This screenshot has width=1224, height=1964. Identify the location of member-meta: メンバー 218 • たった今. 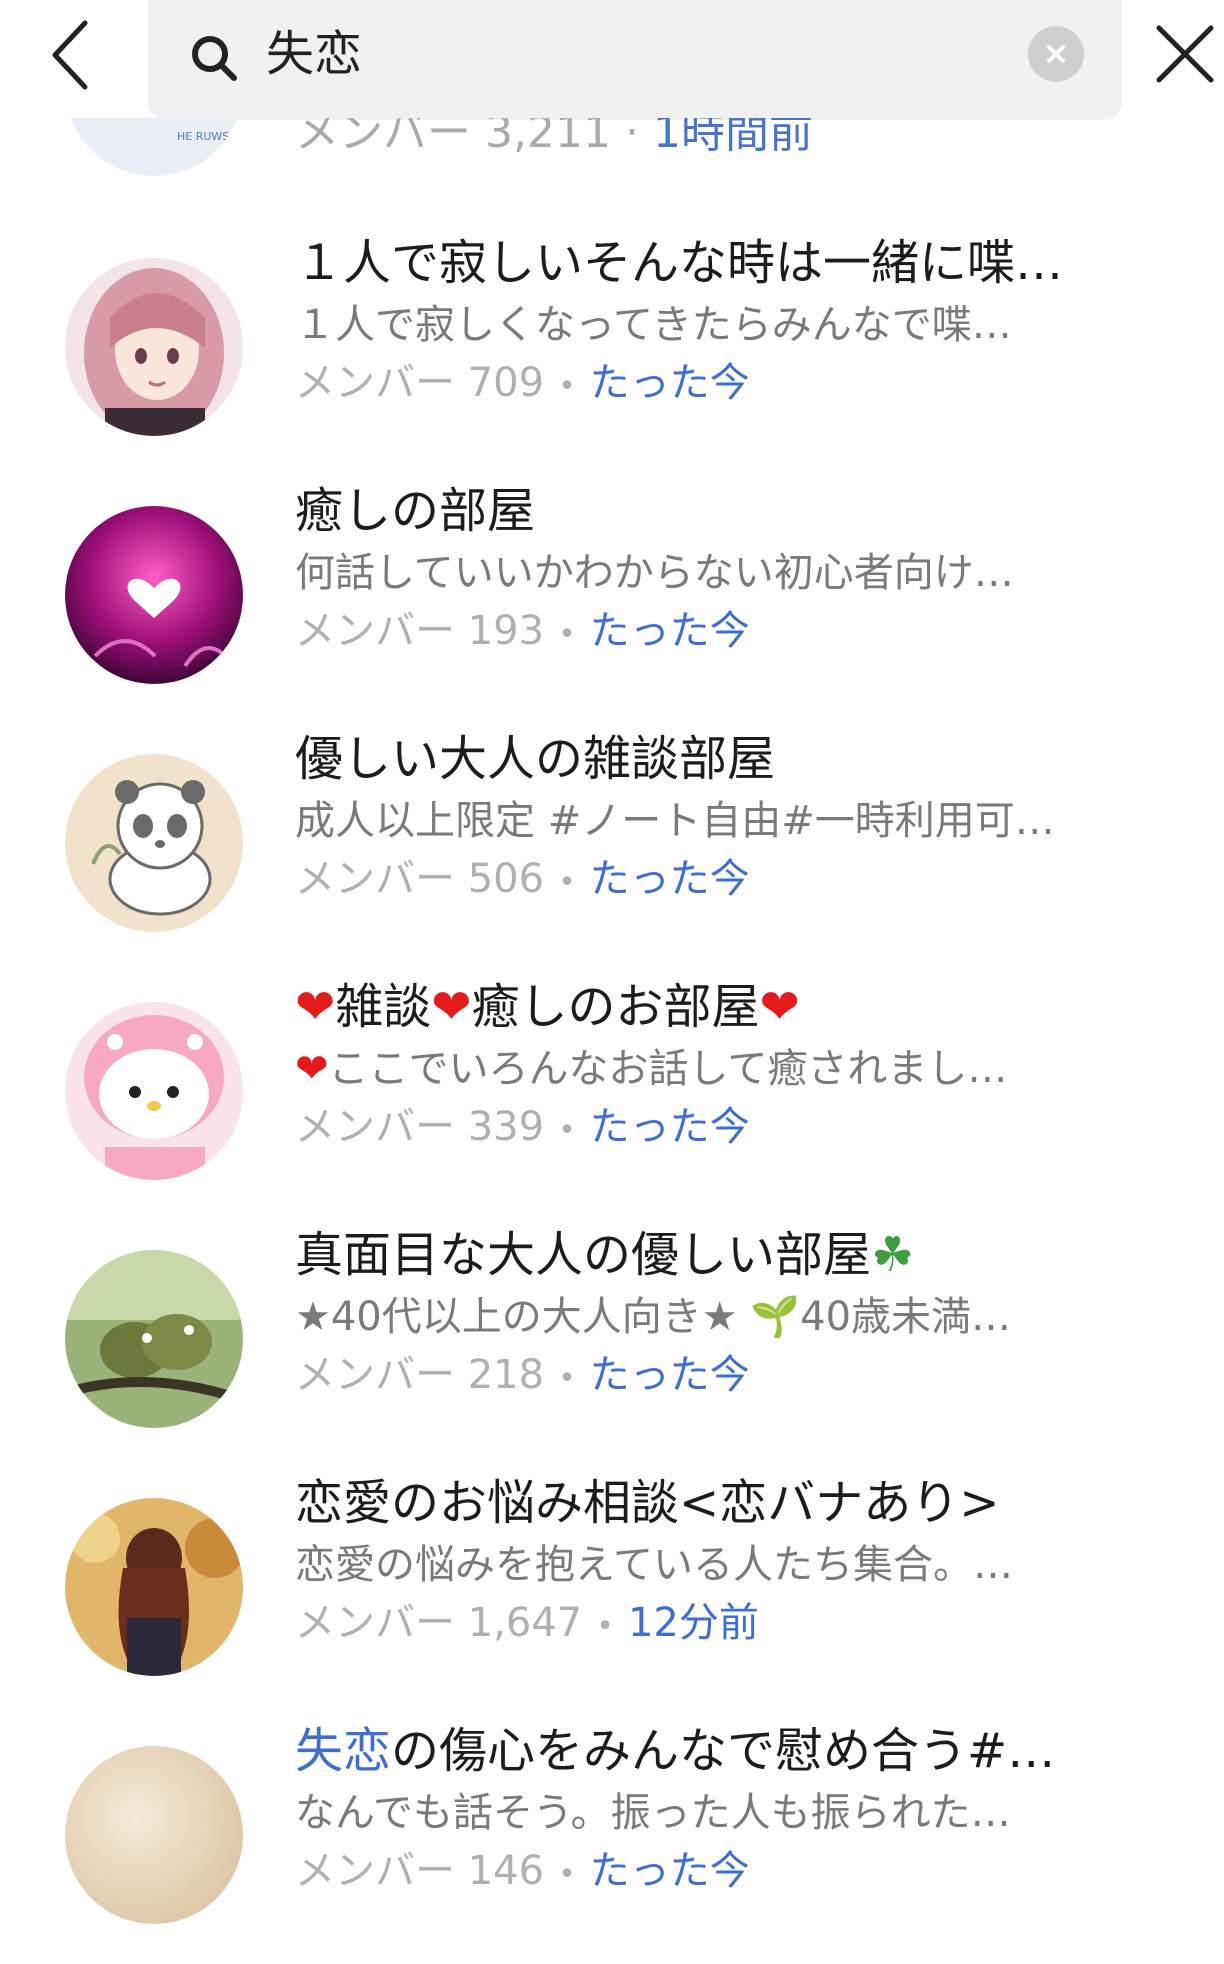
(522, 1375).